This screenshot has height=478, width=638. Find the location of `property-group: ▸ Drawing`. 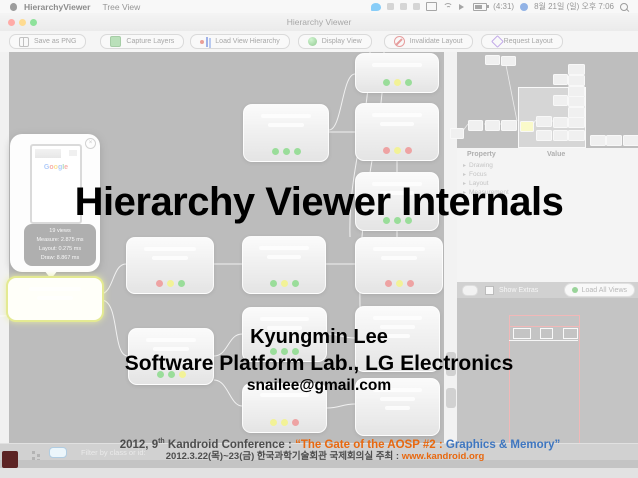

property-group: ▸ Drawing is located at coordinates (478, 165).